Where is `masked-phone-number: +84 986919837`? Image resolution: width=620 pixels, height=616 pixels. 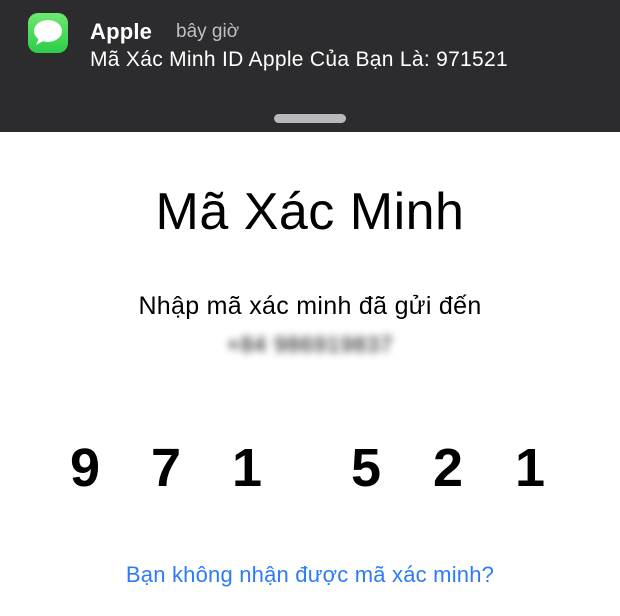
masked-phone-number: +84 986919837 is located at coordinates (310, 344).